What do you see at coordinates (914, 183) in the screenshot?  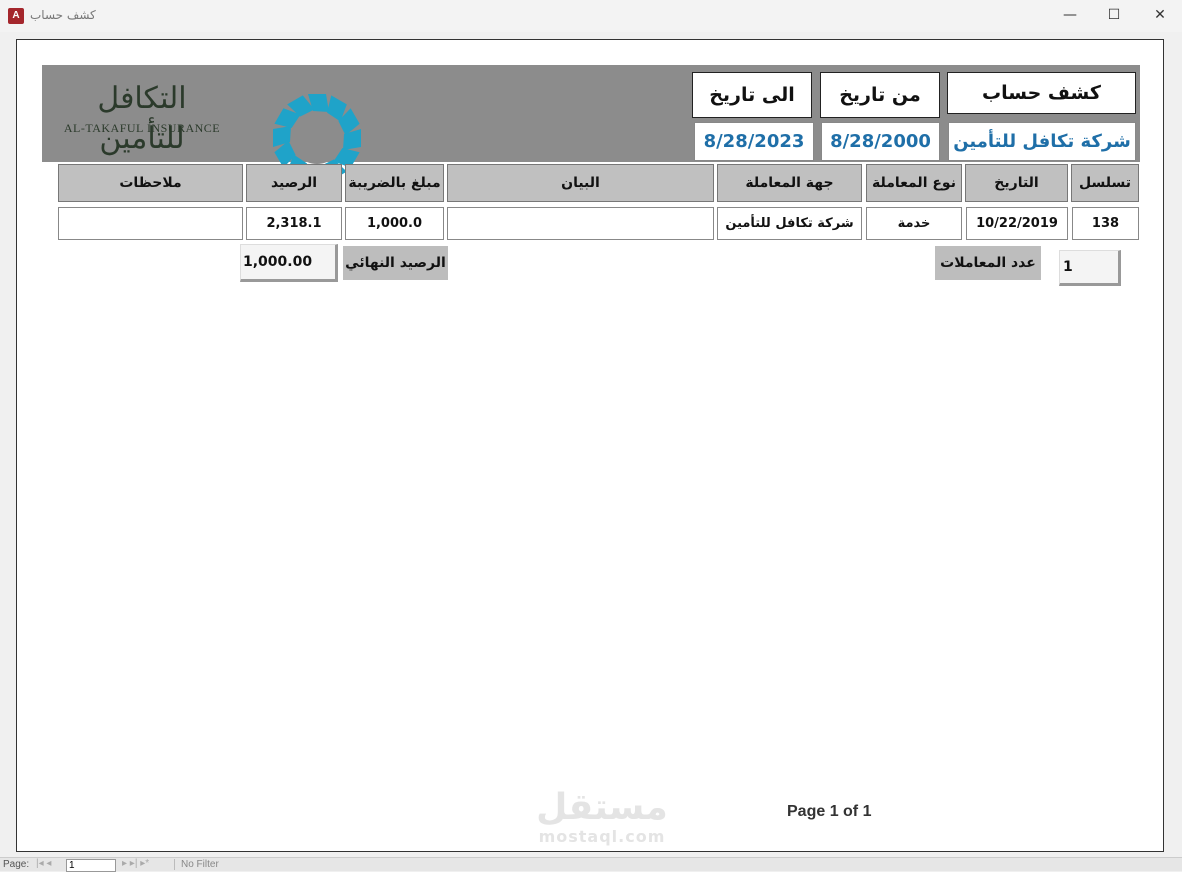 I see `column-header-type: نوع المعاملة` at bounding box center [914, 183].